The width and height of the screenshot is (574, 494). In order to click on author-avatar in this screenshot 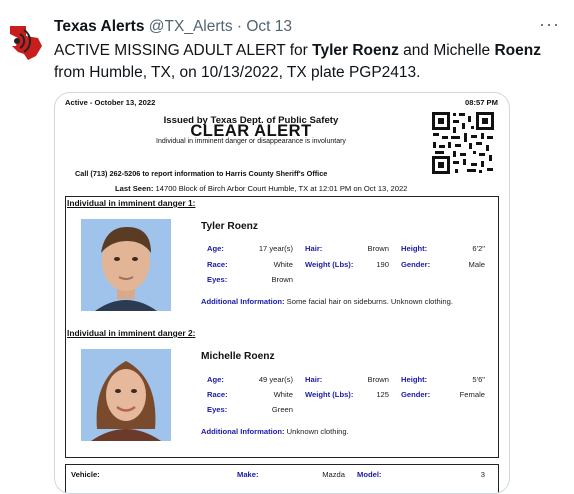, I will do `click(24, 40)`.